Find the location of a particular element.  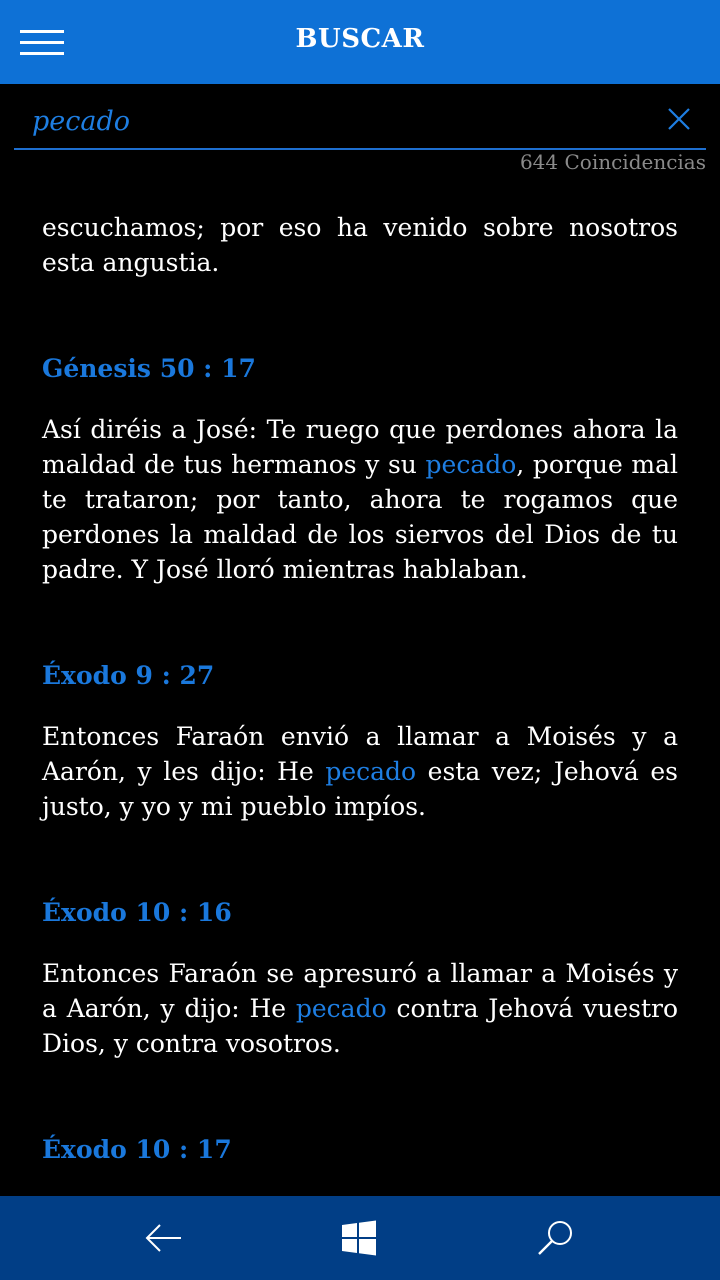

verse-reference: Éxodo 10 : 17 is located at coordinates (360, 1149).